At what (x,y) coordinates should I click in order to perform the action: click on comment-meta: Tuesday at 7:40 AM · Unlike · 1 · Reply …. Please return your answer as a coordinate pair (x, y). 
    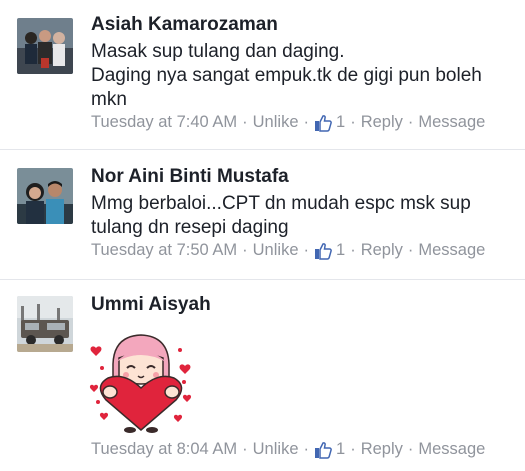
    Looking at the image, I should click on (288, 122).